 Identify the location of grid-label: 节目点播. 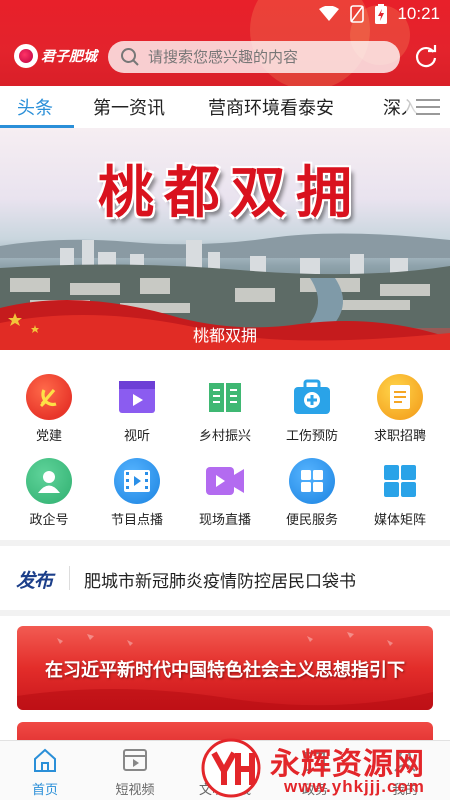
(136, 520).